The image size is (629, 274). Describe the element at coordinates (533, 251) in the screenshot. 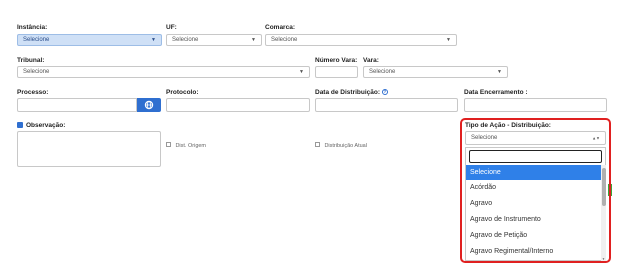

I see `option-agravo-regimental: Agravo Regimental/Interno` at that location.